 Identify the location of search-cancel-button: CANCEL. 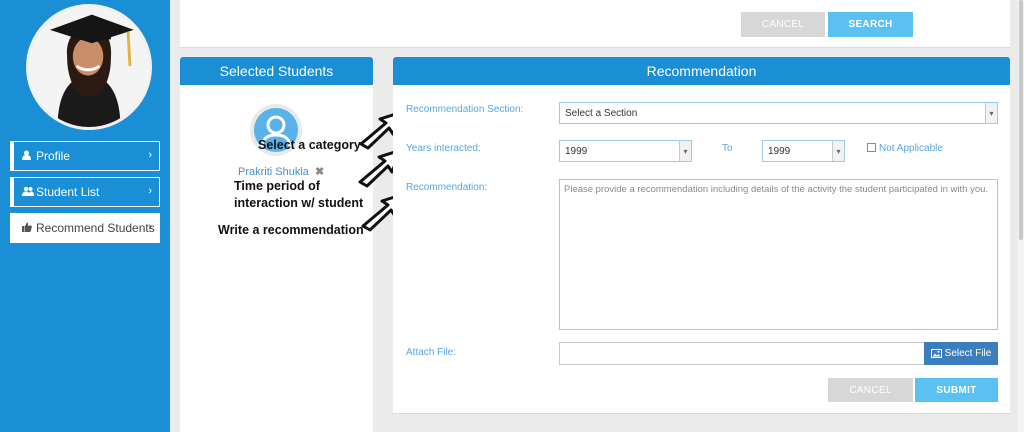
(783, 24).